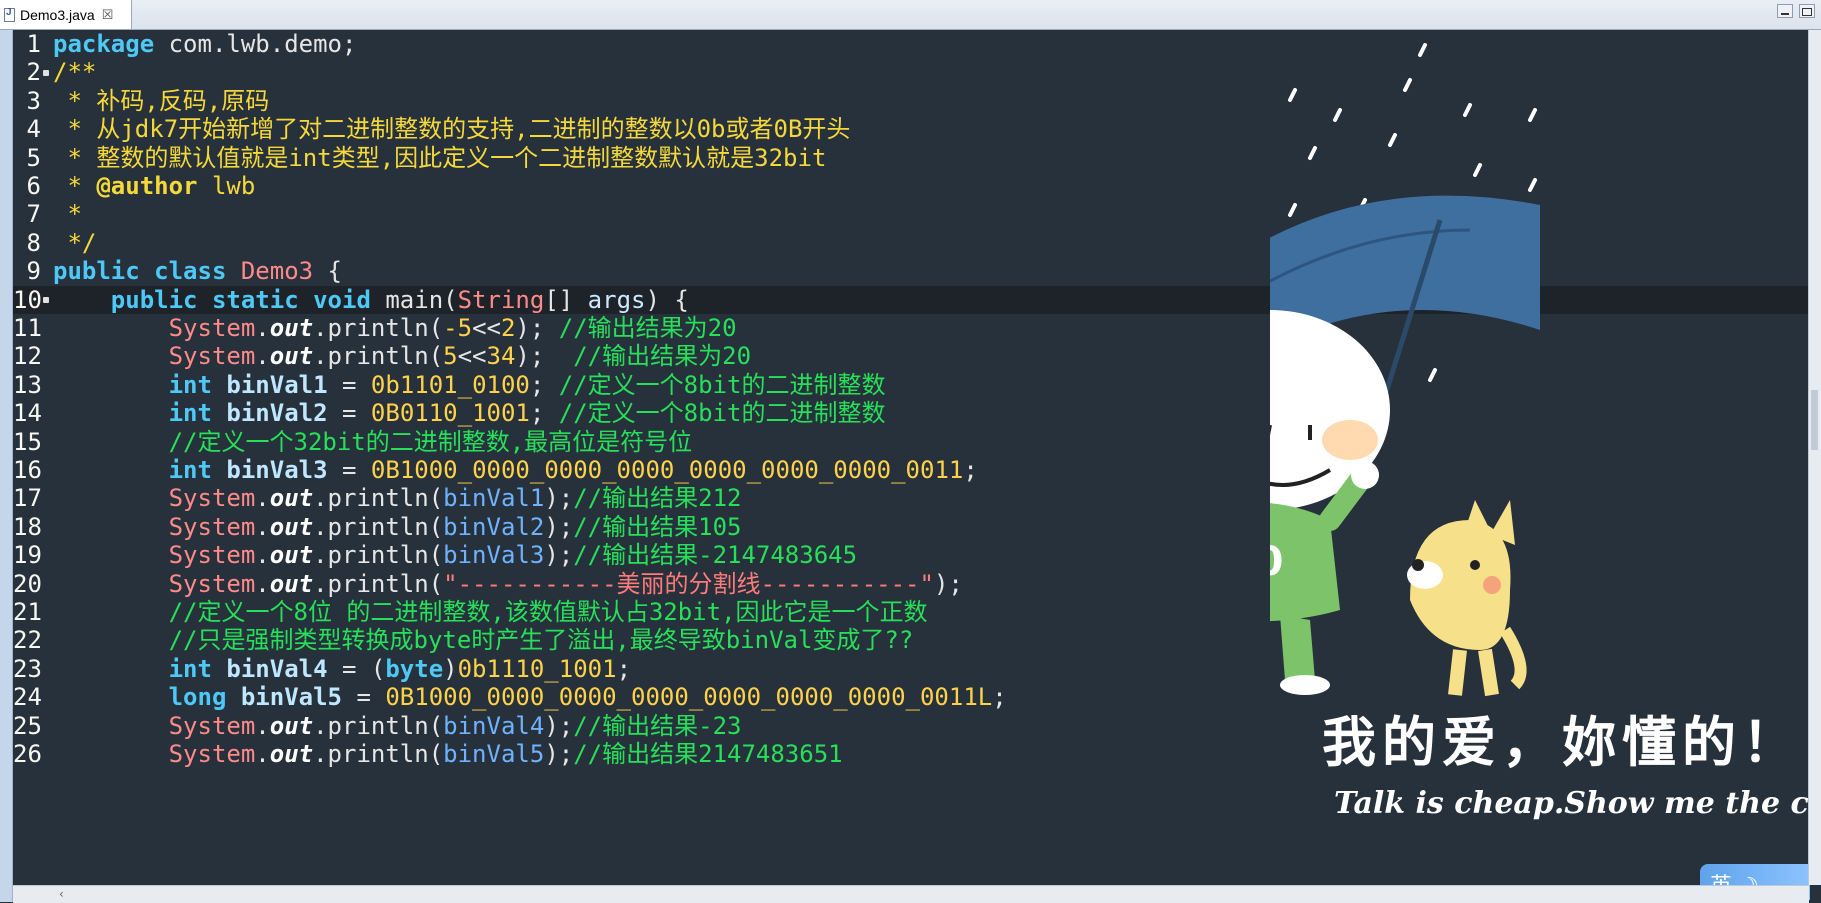 The image size is (1821, 903). I want to click on code-line: 4 * 从jdk7开始新增了对二进制整数的支持,二进制的整数以0b或者0B开头, so click(911, 129).